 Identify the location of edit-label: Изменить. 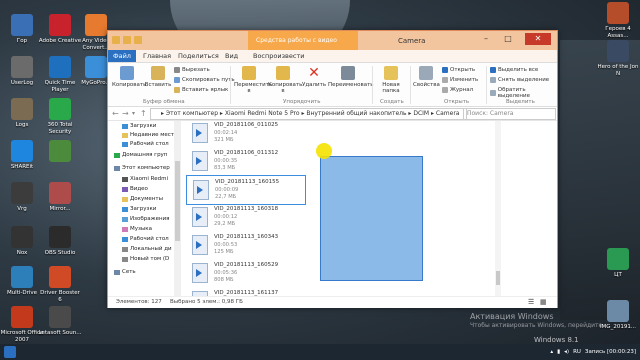
(464, 80).